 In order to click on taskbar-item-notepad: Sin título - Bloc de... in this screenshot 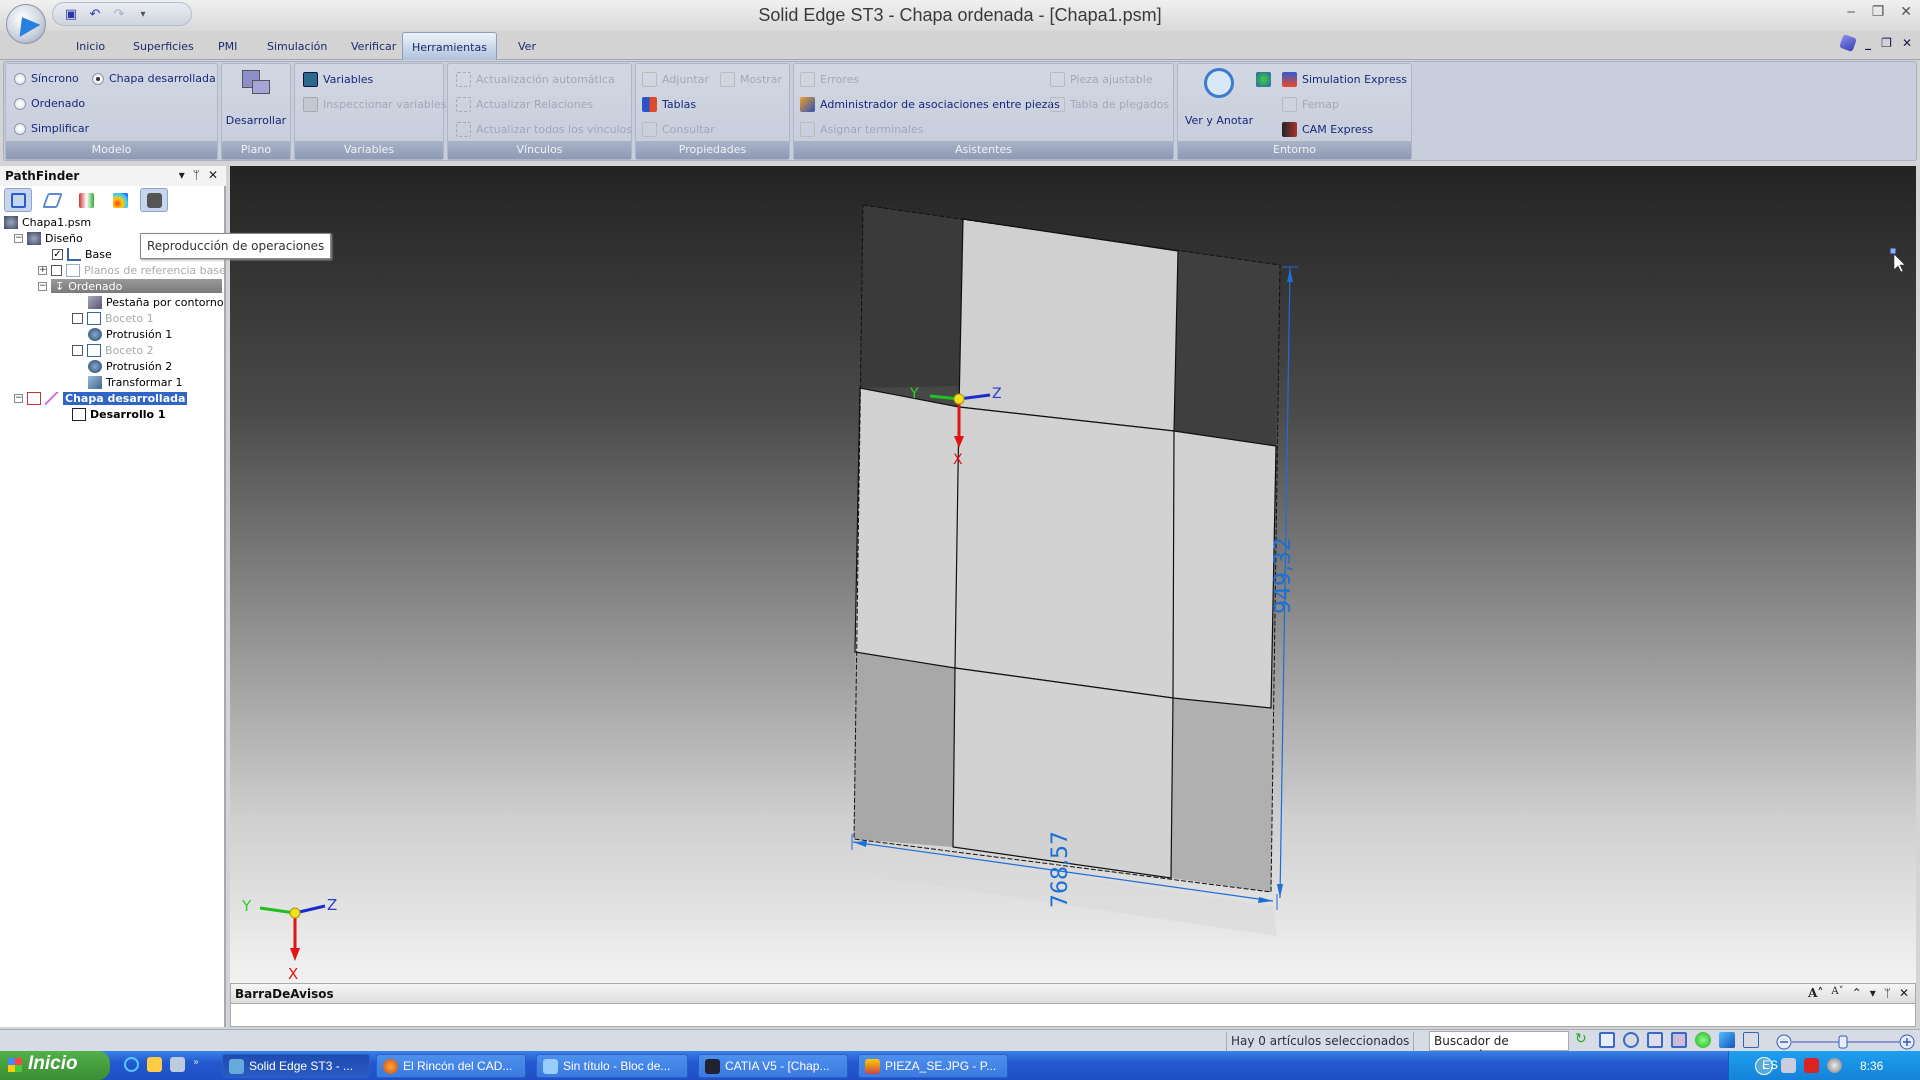, I will do `click(612, 1066)`.